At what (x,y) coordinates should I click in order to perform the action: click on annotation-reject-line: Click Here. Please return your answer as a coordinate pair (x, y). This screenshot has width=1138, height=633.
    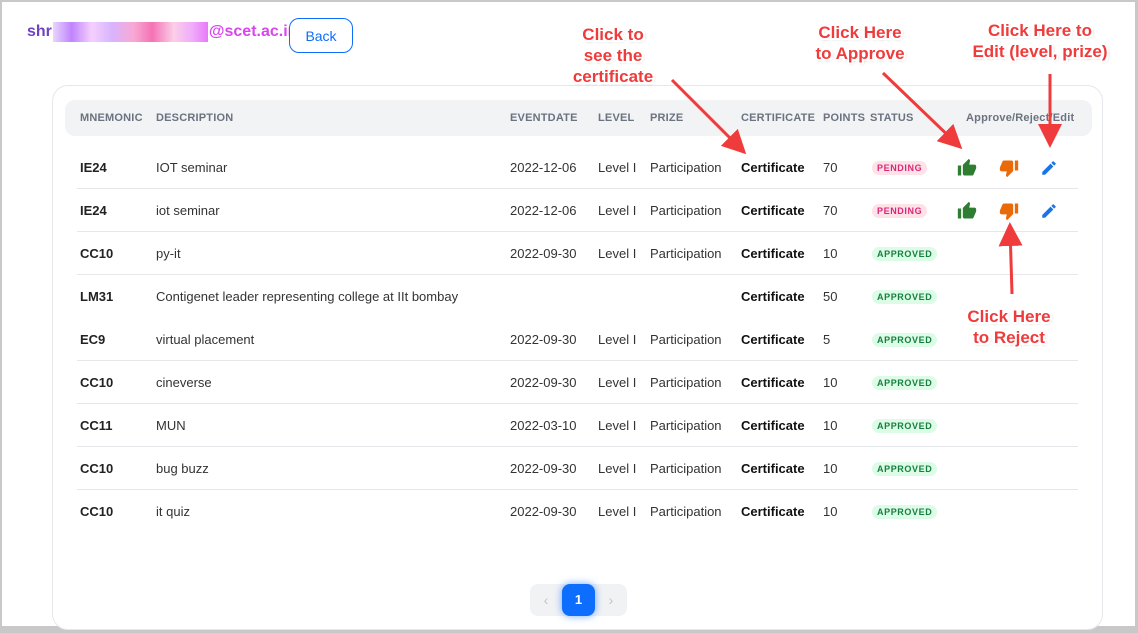
    Looking at the image, I should click on (1009, 316).